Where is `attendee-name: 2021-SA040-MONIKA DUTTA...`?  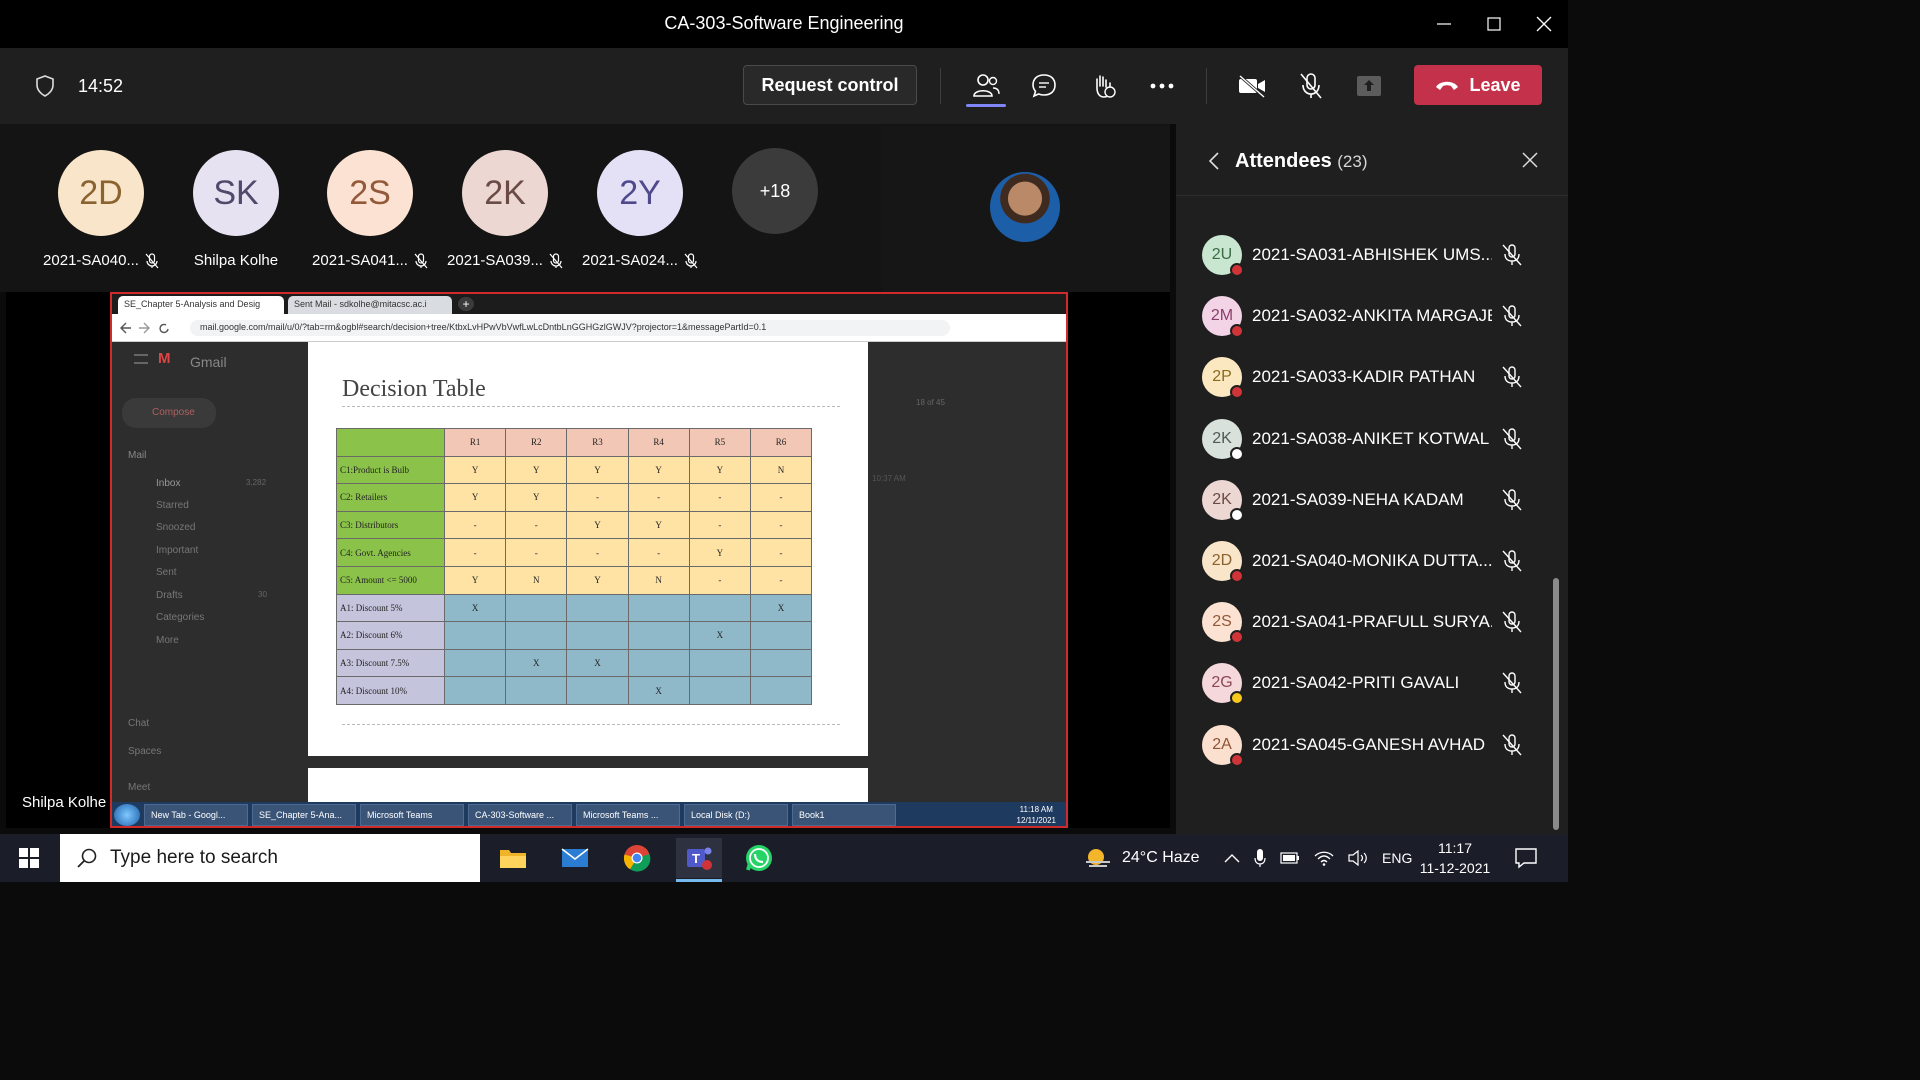 attendee-name: 2021-SA040-MONIKA DUTTA... is located at coordinates (1372, 560).